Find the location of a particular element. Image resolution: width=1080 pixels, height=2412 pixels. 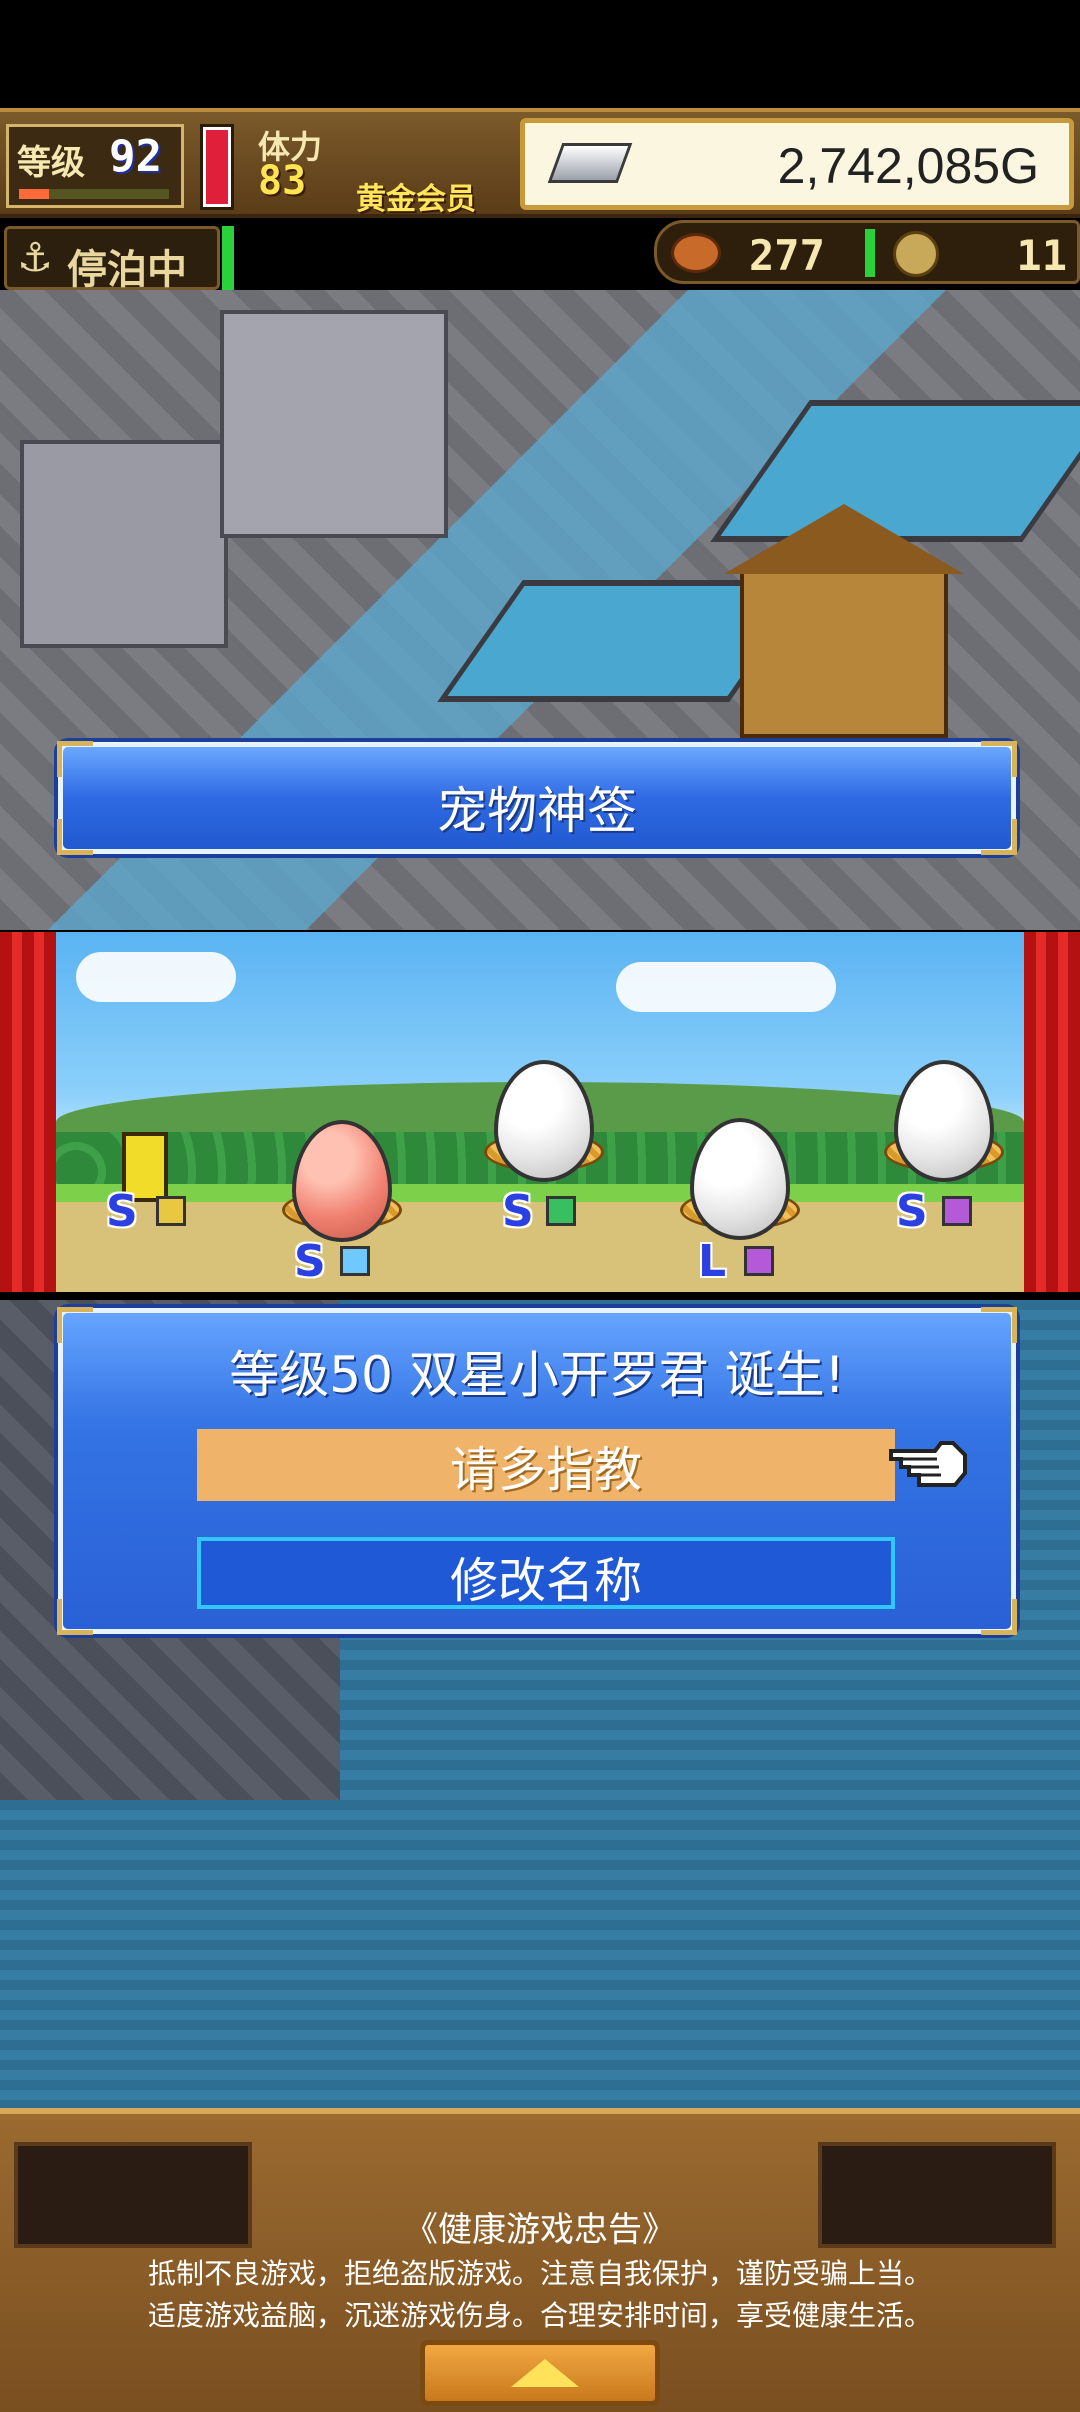

banner-title: 宠物神签 is located at coordinates (537, 811).